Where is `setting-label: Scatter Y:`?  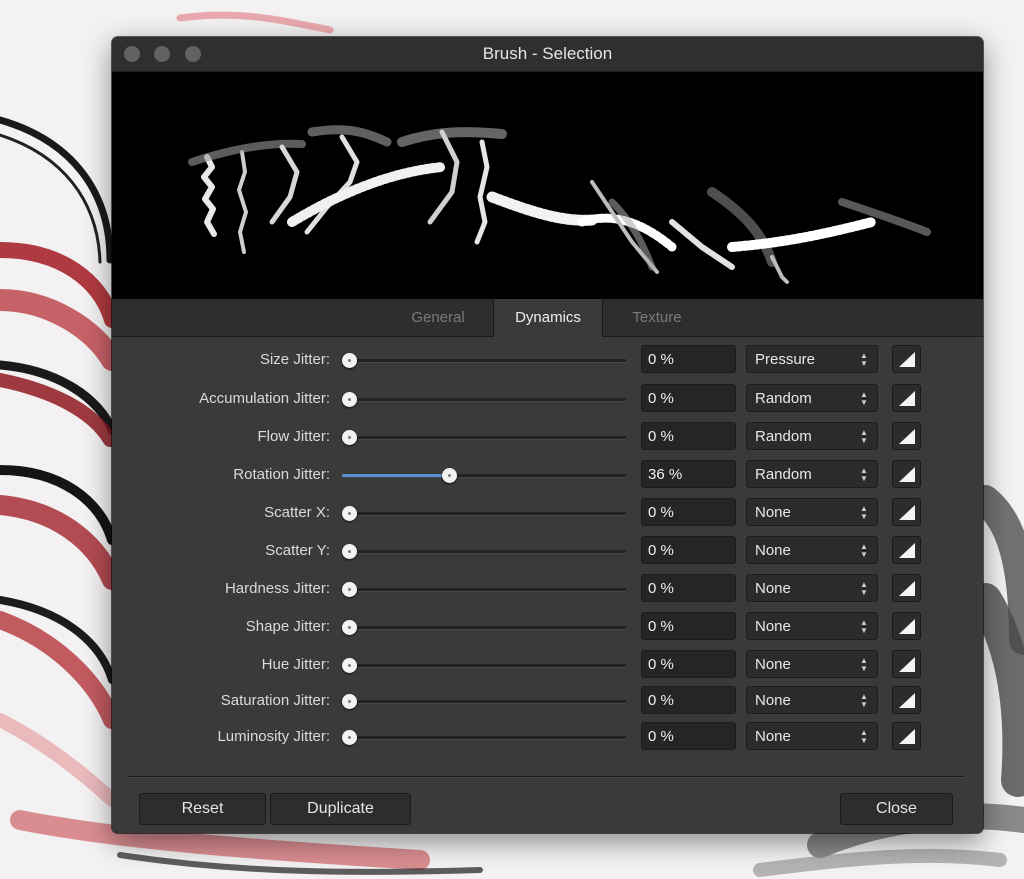 setting-label: Scatter Y: is located at coordinates (297, 550).